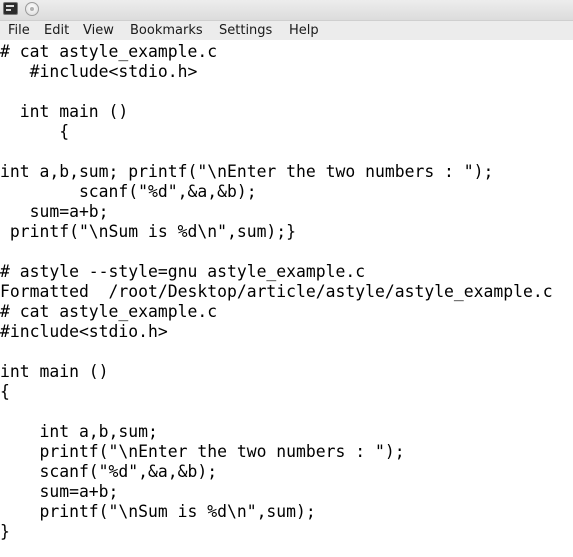 This screenshot has width=573, height=557. Describe the element at coordinates (79, 431) in the screenshot. I see `terminal-line: int a,b,sum;` at that location.